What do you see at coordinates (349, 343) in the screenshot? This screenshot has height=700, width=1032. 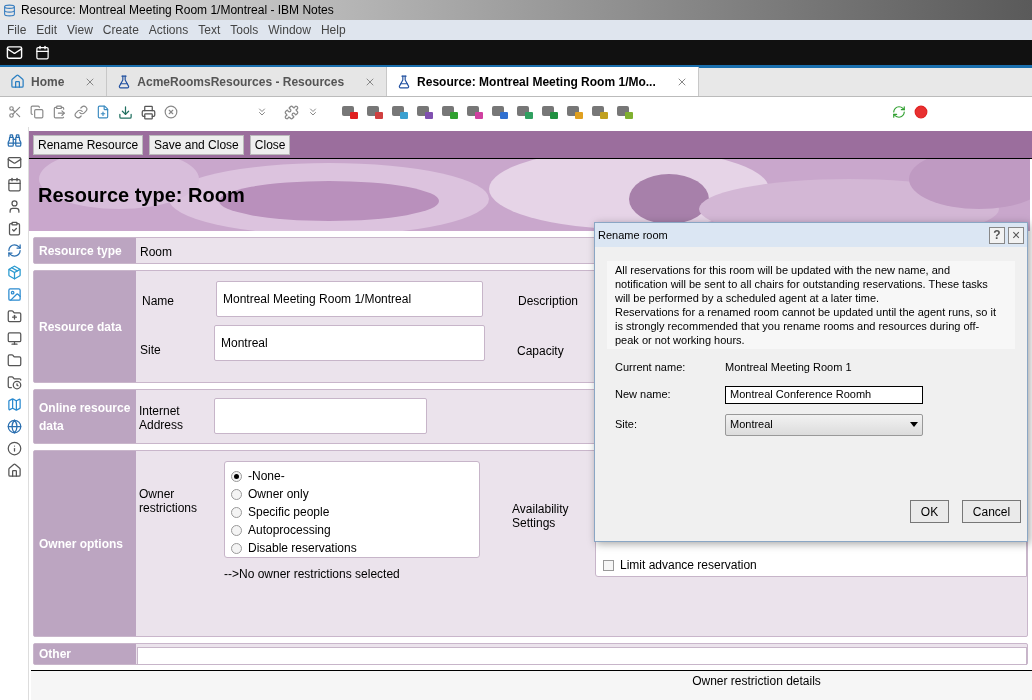 I see `site-field: Montreal` at bounding box center [349, 343].